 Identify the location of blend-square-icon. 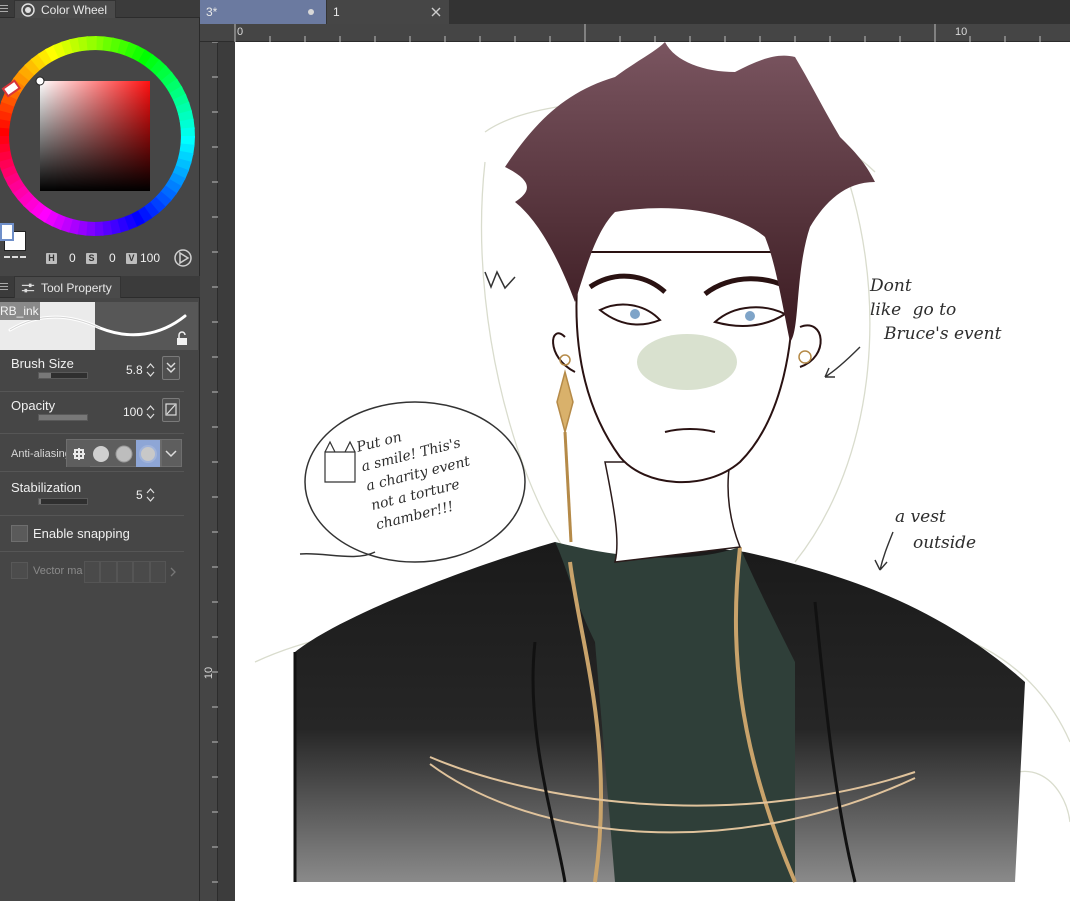
(171, 409).